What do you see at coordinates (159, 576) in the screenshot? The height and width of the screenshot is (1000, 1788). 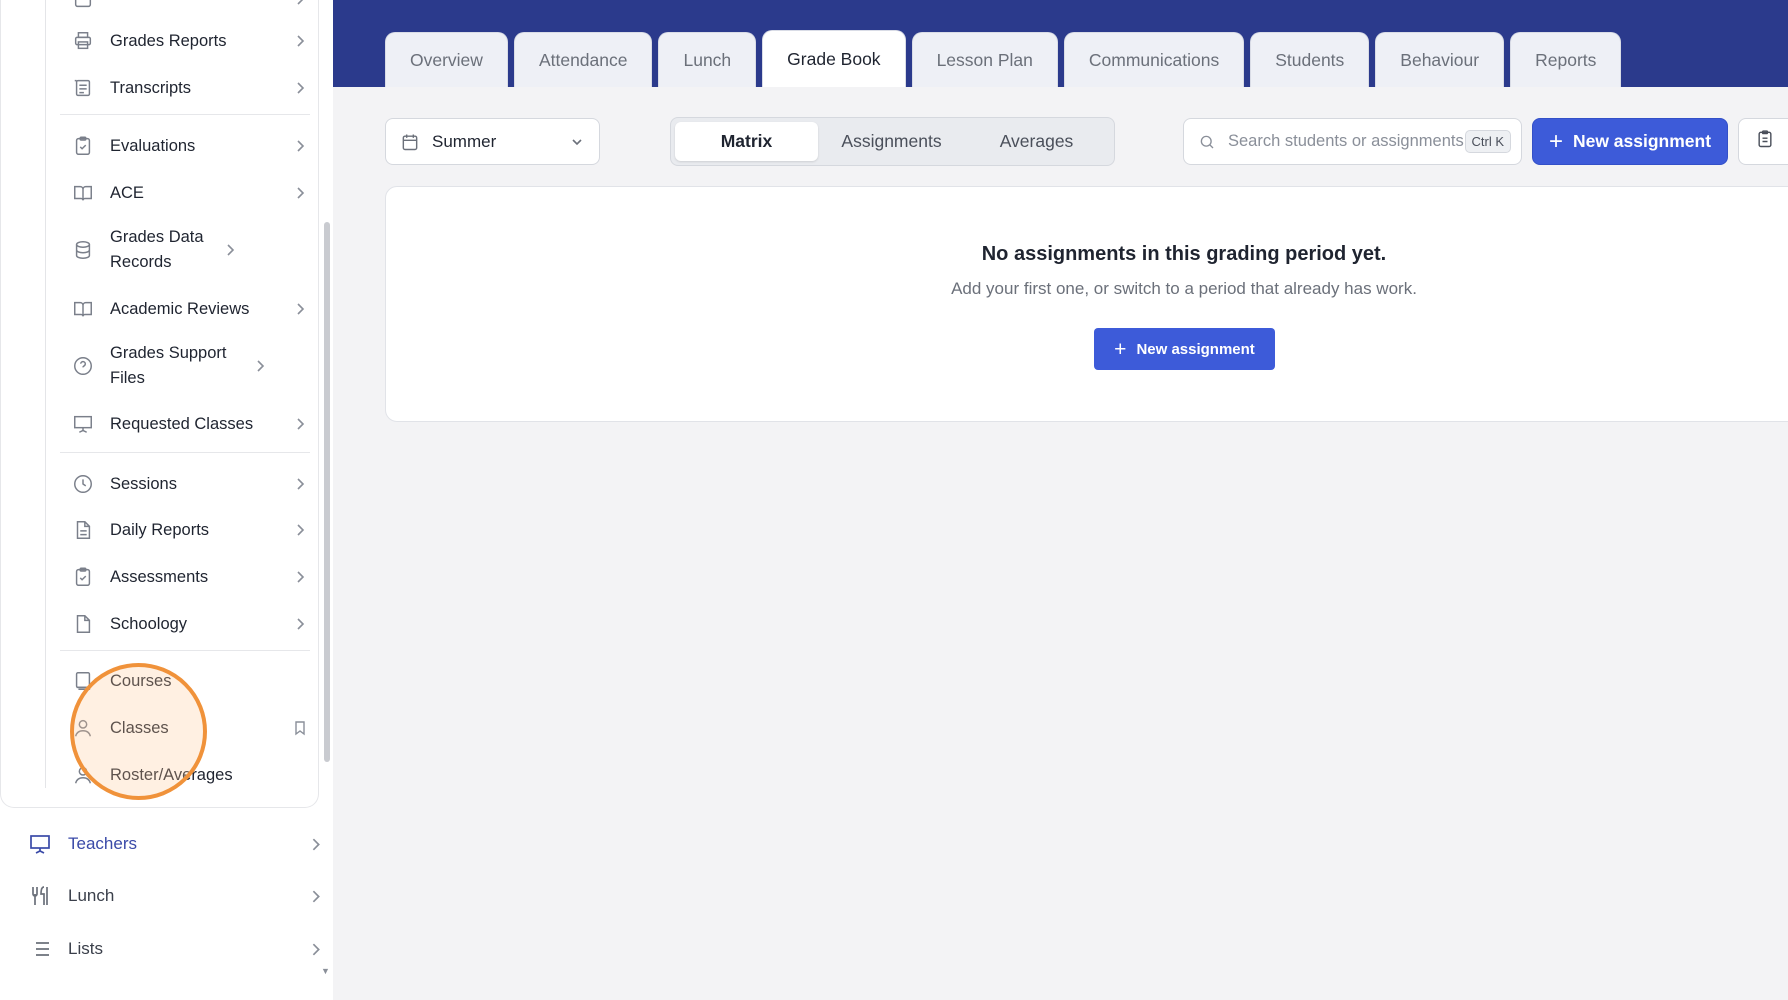 I see `sidebar-item-label: Assessments` at bounding box center [159, 576].